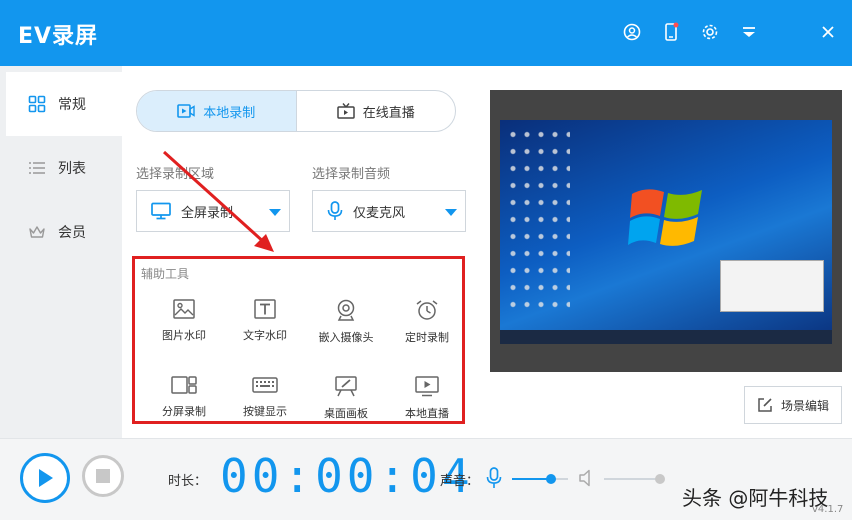 The height and width of the screenshot is (520, 852). What do you see at coordinates (37, 104) in the screenshot?
I see `grid-icon` at bounding box center [37, 104].